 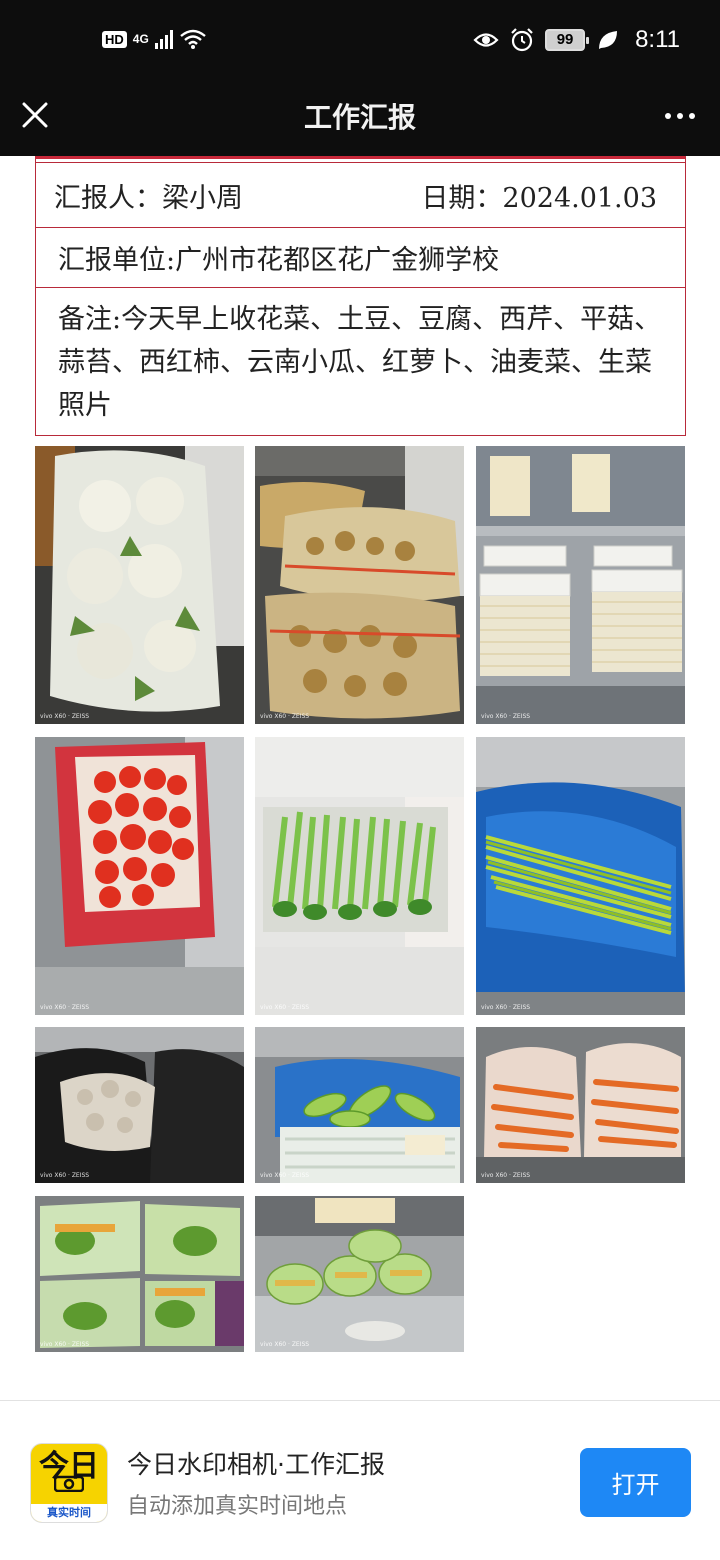 I want to click on photo-mushroom: vivo X60 · ZEISS, so click(x=139, y=1105).